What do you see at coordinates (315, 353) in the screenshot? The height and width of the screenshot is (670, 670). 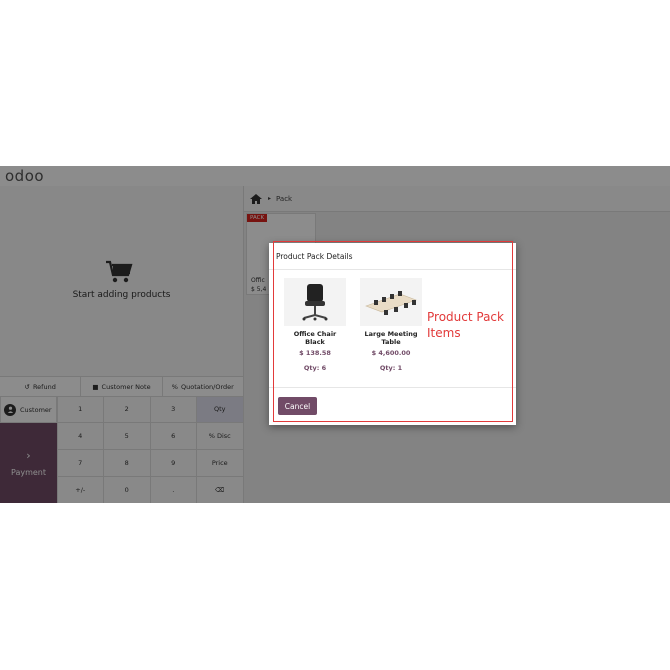 I see `pack-item-price: $ 138.58` at bounding box center [315, 353].